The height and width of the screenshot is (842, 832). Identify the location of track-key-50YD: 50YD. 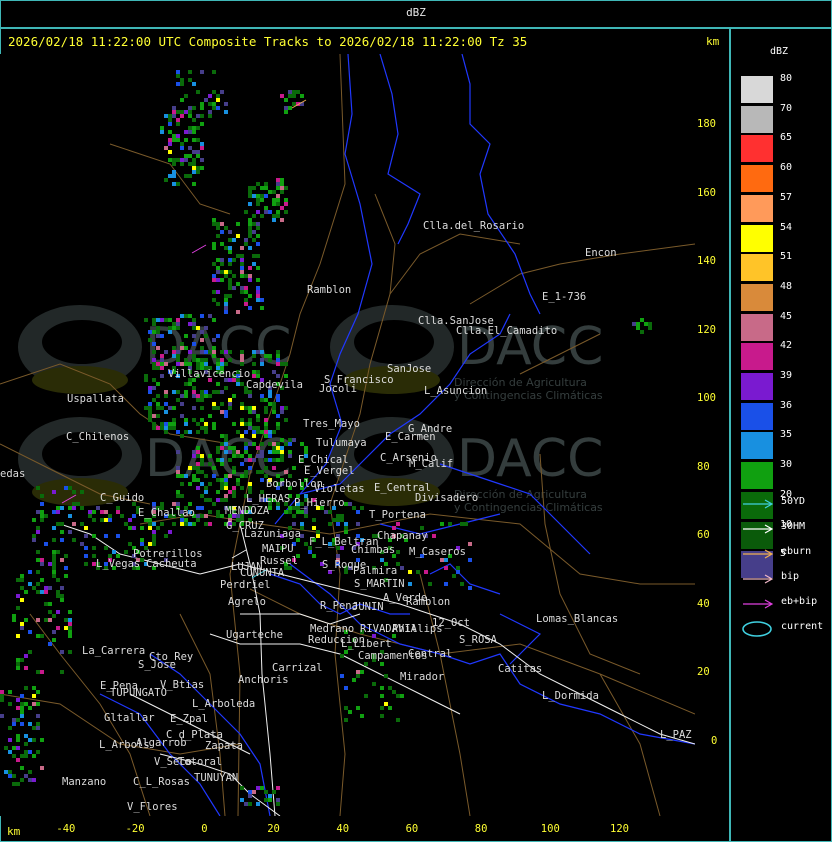
(785, 504).